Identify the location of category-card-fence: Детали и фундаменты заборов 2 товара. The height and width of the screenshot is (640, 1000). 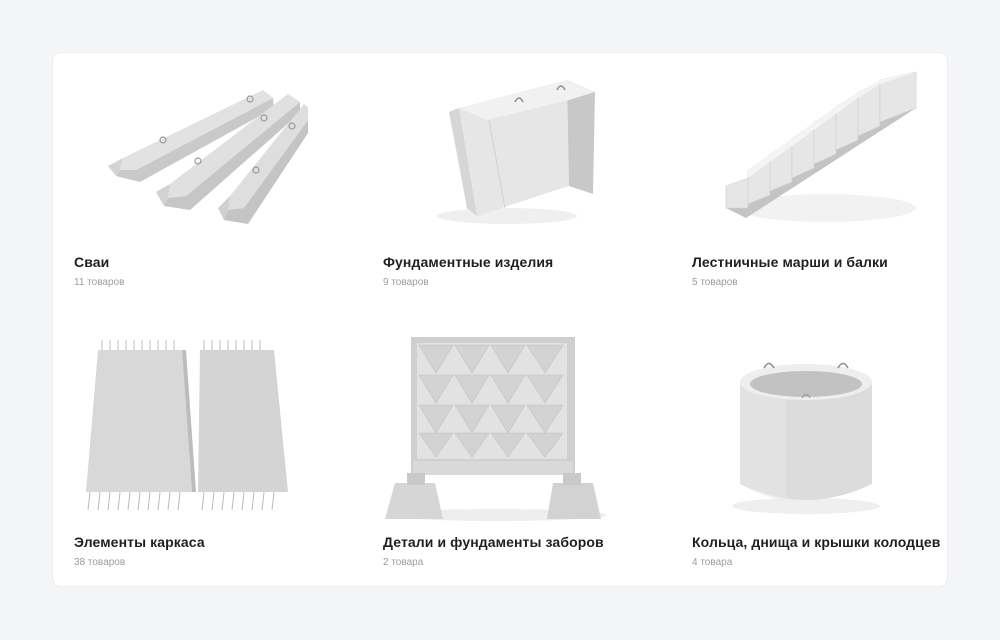
(497, 458).